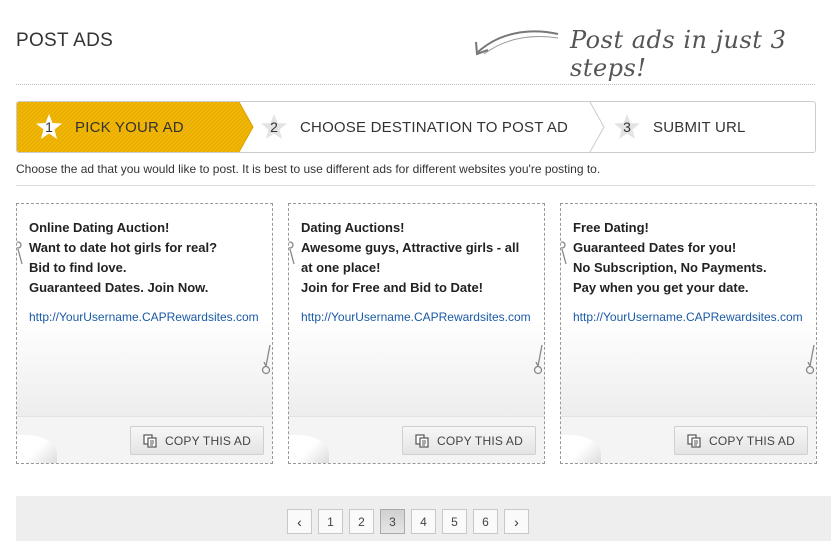 The height and width of the screenshot is (541, 831). I want to click on step-badge: 3, so click(627, 127).